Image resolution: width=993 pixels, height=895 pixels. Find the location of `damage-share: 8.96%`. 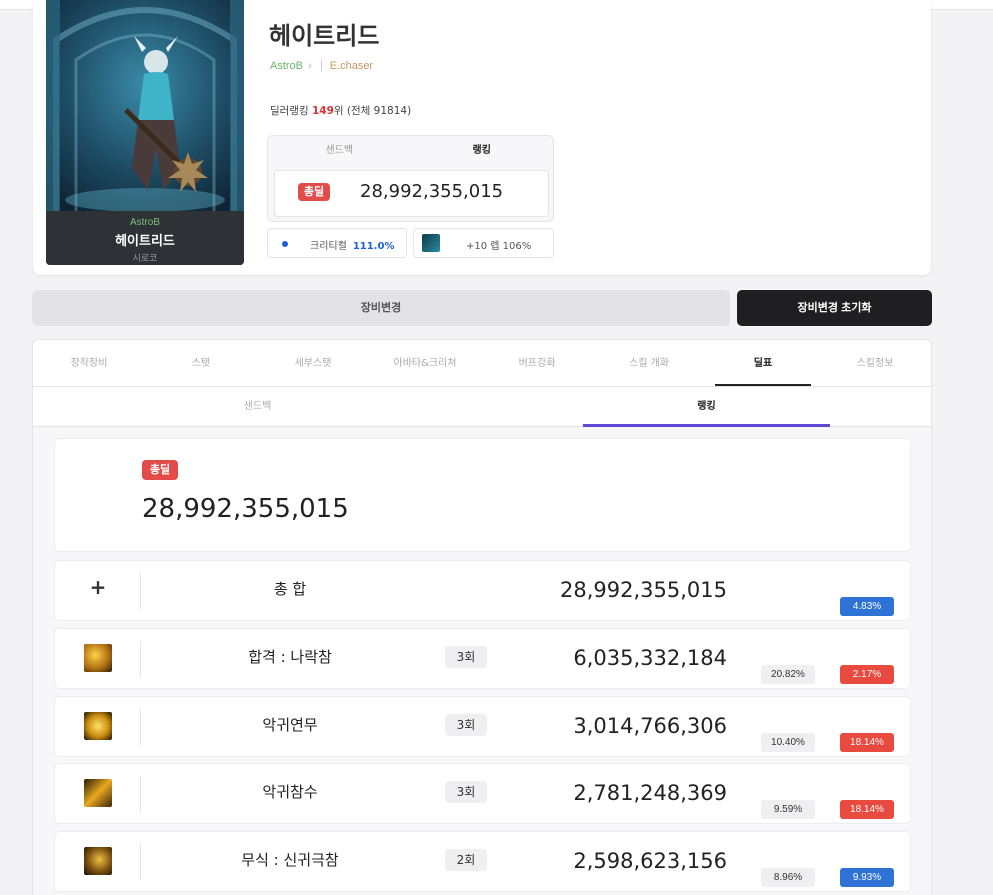

damage-share: 8.96% is located at coordinates (788, 877).